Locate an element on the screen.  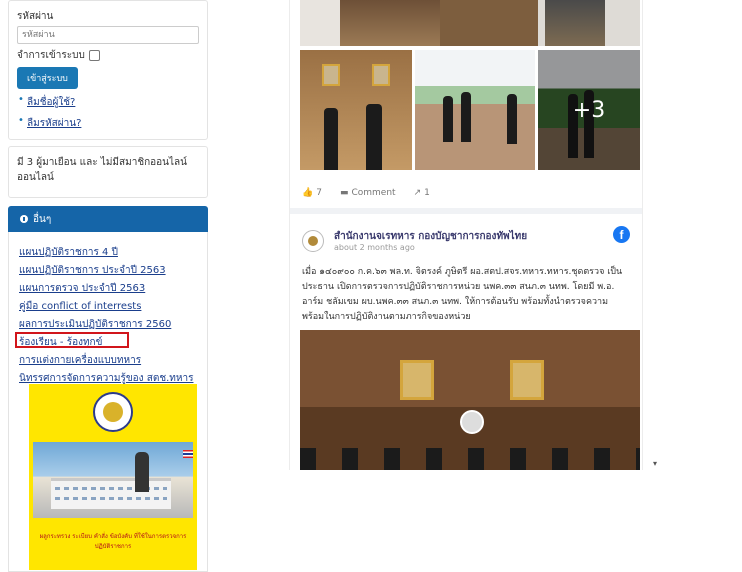
link-inspection-plan-2563: แผนการตรวจ ประจำปี 2563 is located at coordinates (82, 288).